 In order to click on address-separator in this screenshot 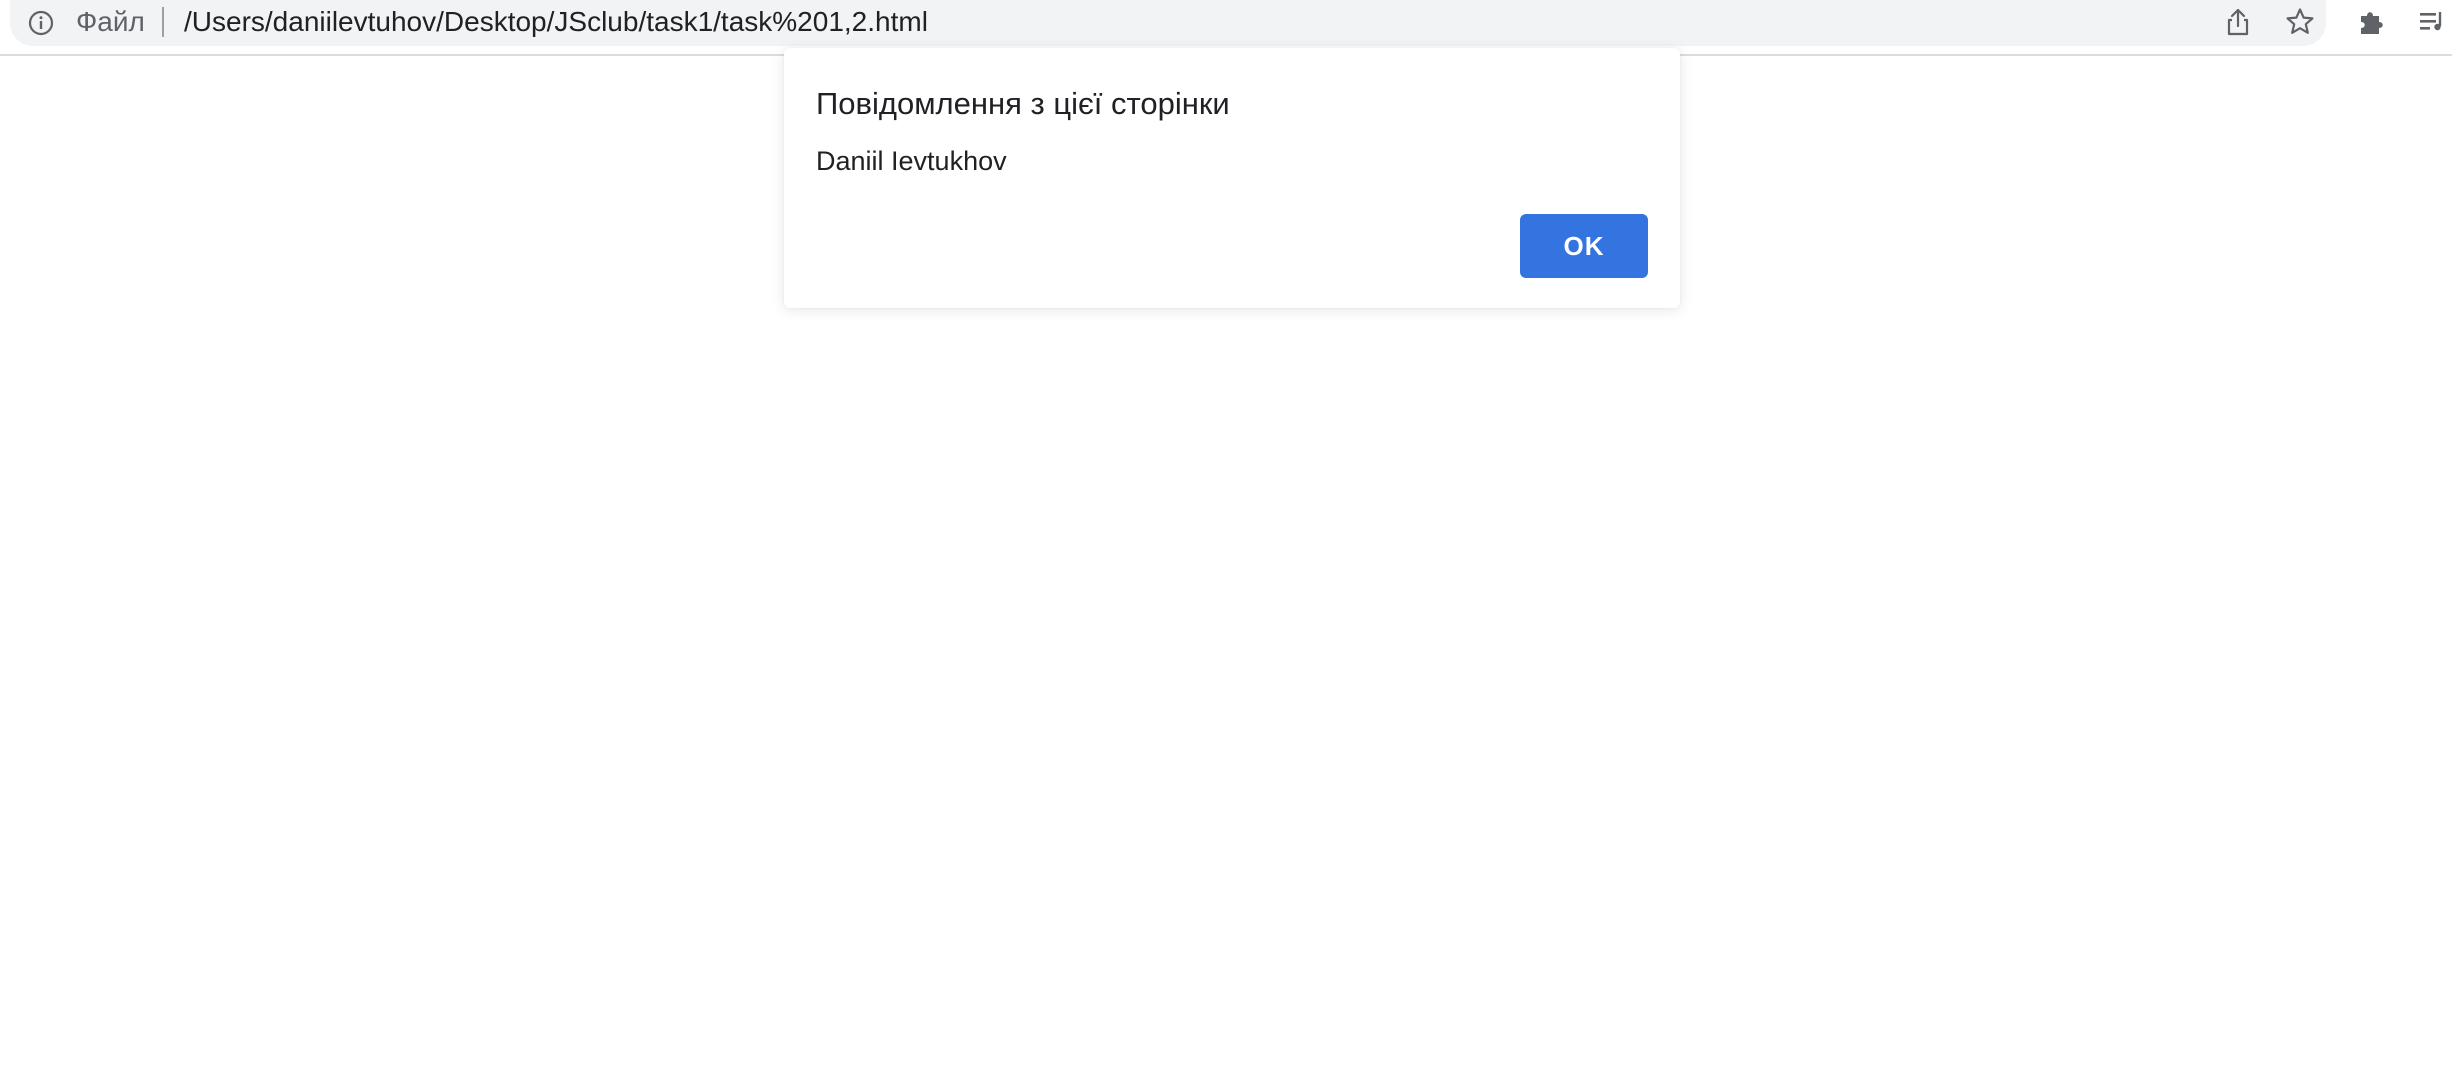, I will do `click(163, 22)`.